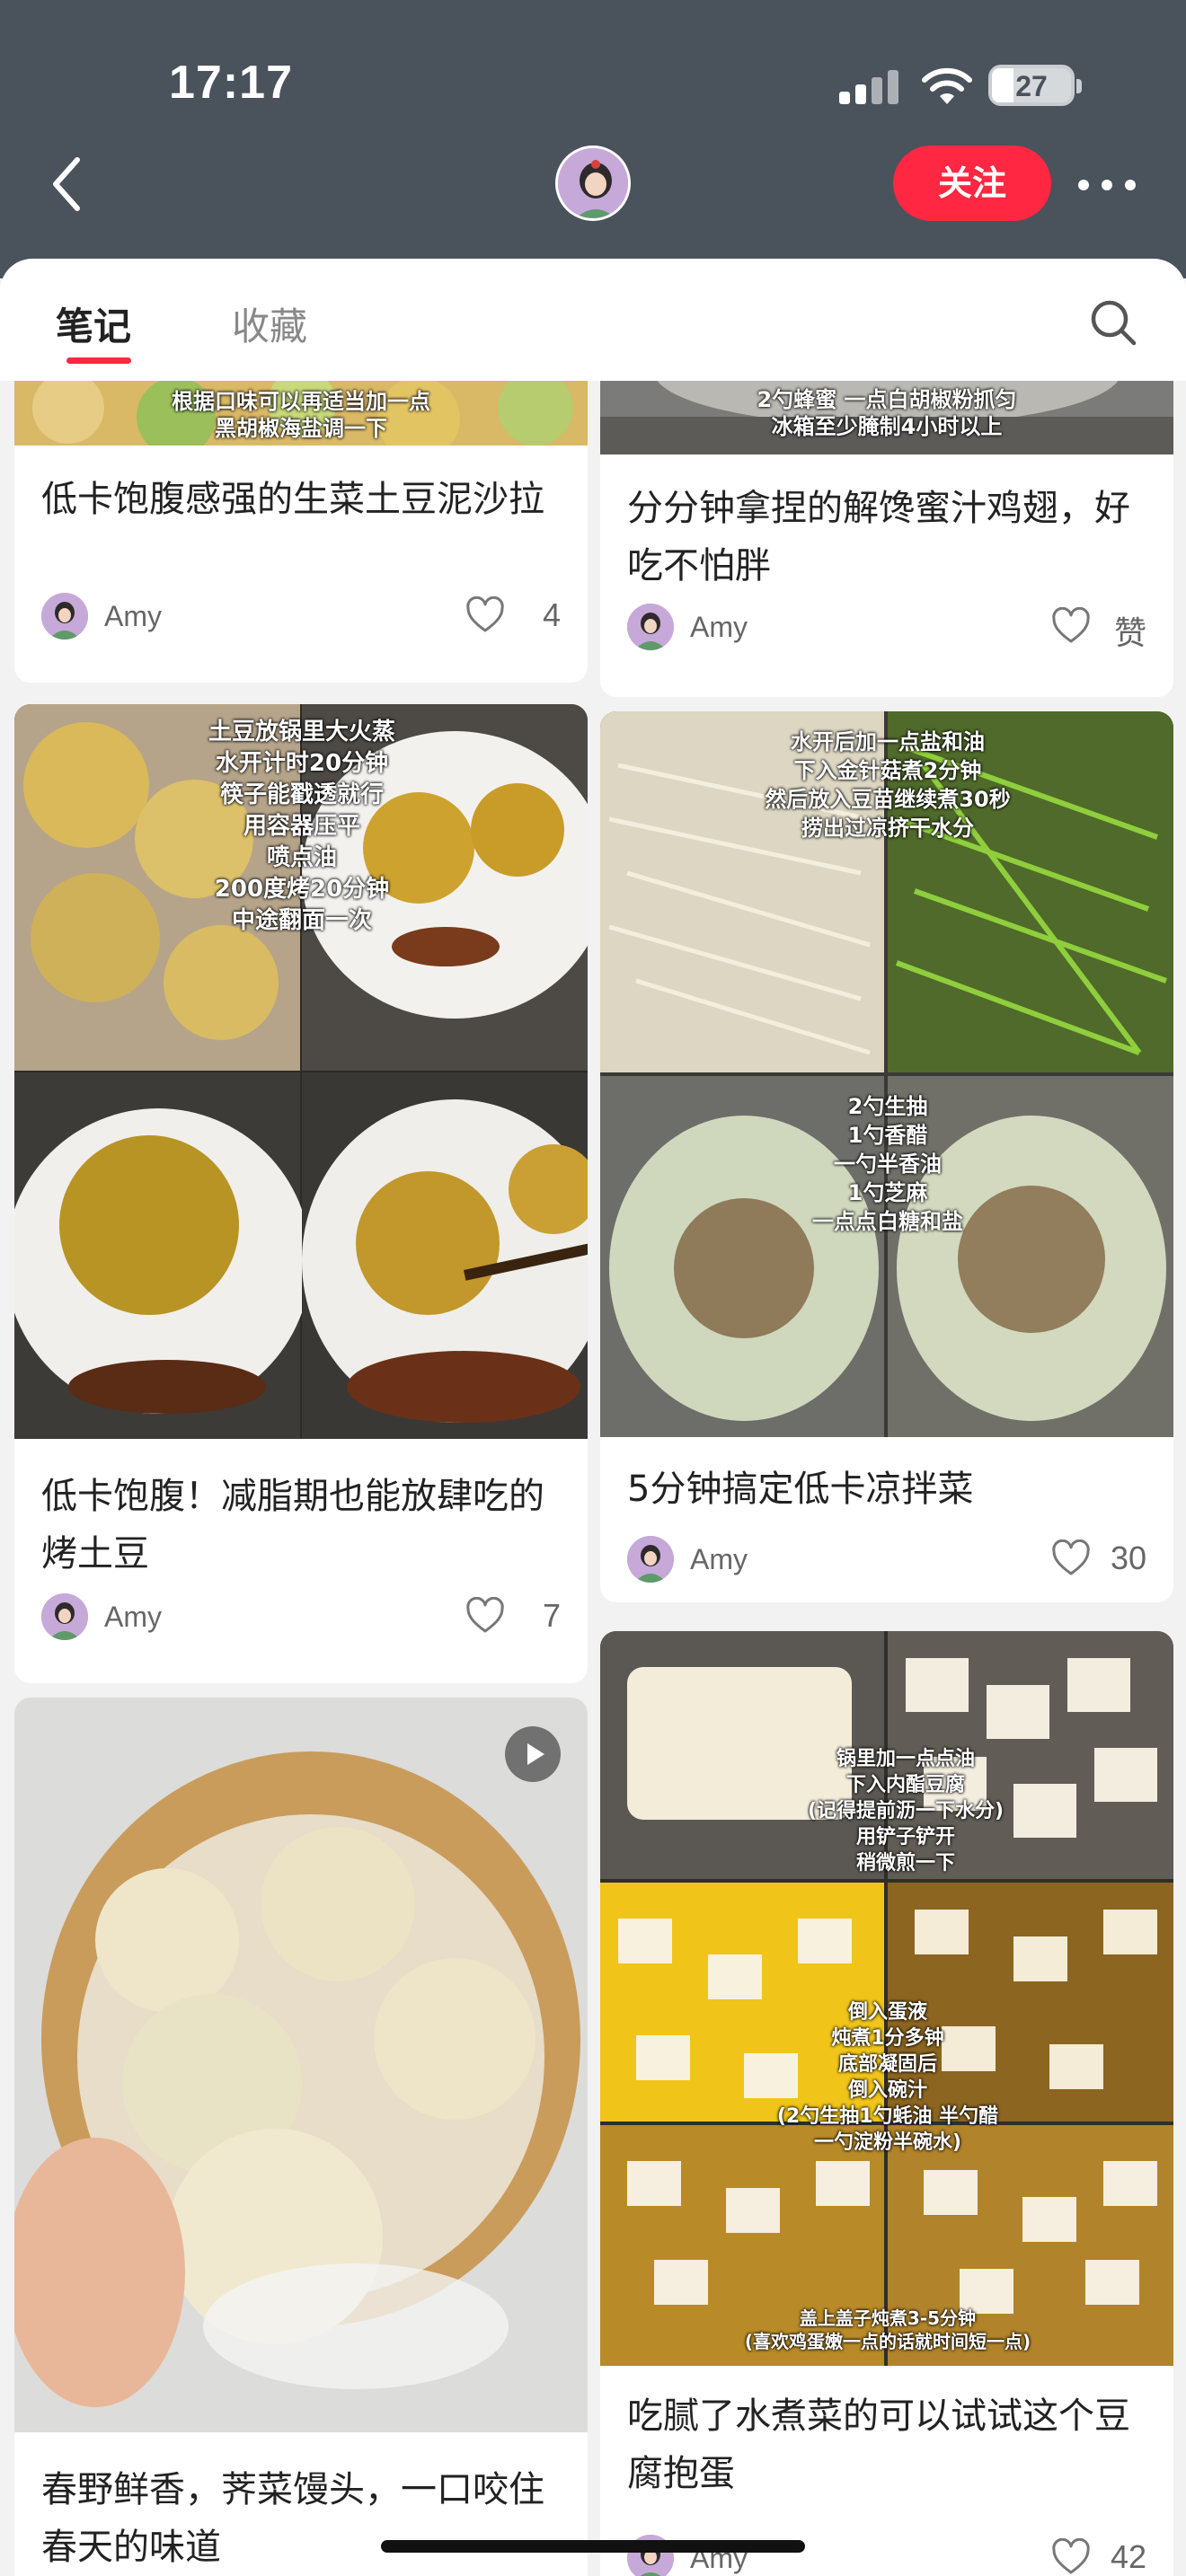 This screenshot has height=2576, width=1186. What do you see at coordinates (886, 627) in the screenshot?
I see `note-meta: Amy 赞` at bounding box center [886, 627].